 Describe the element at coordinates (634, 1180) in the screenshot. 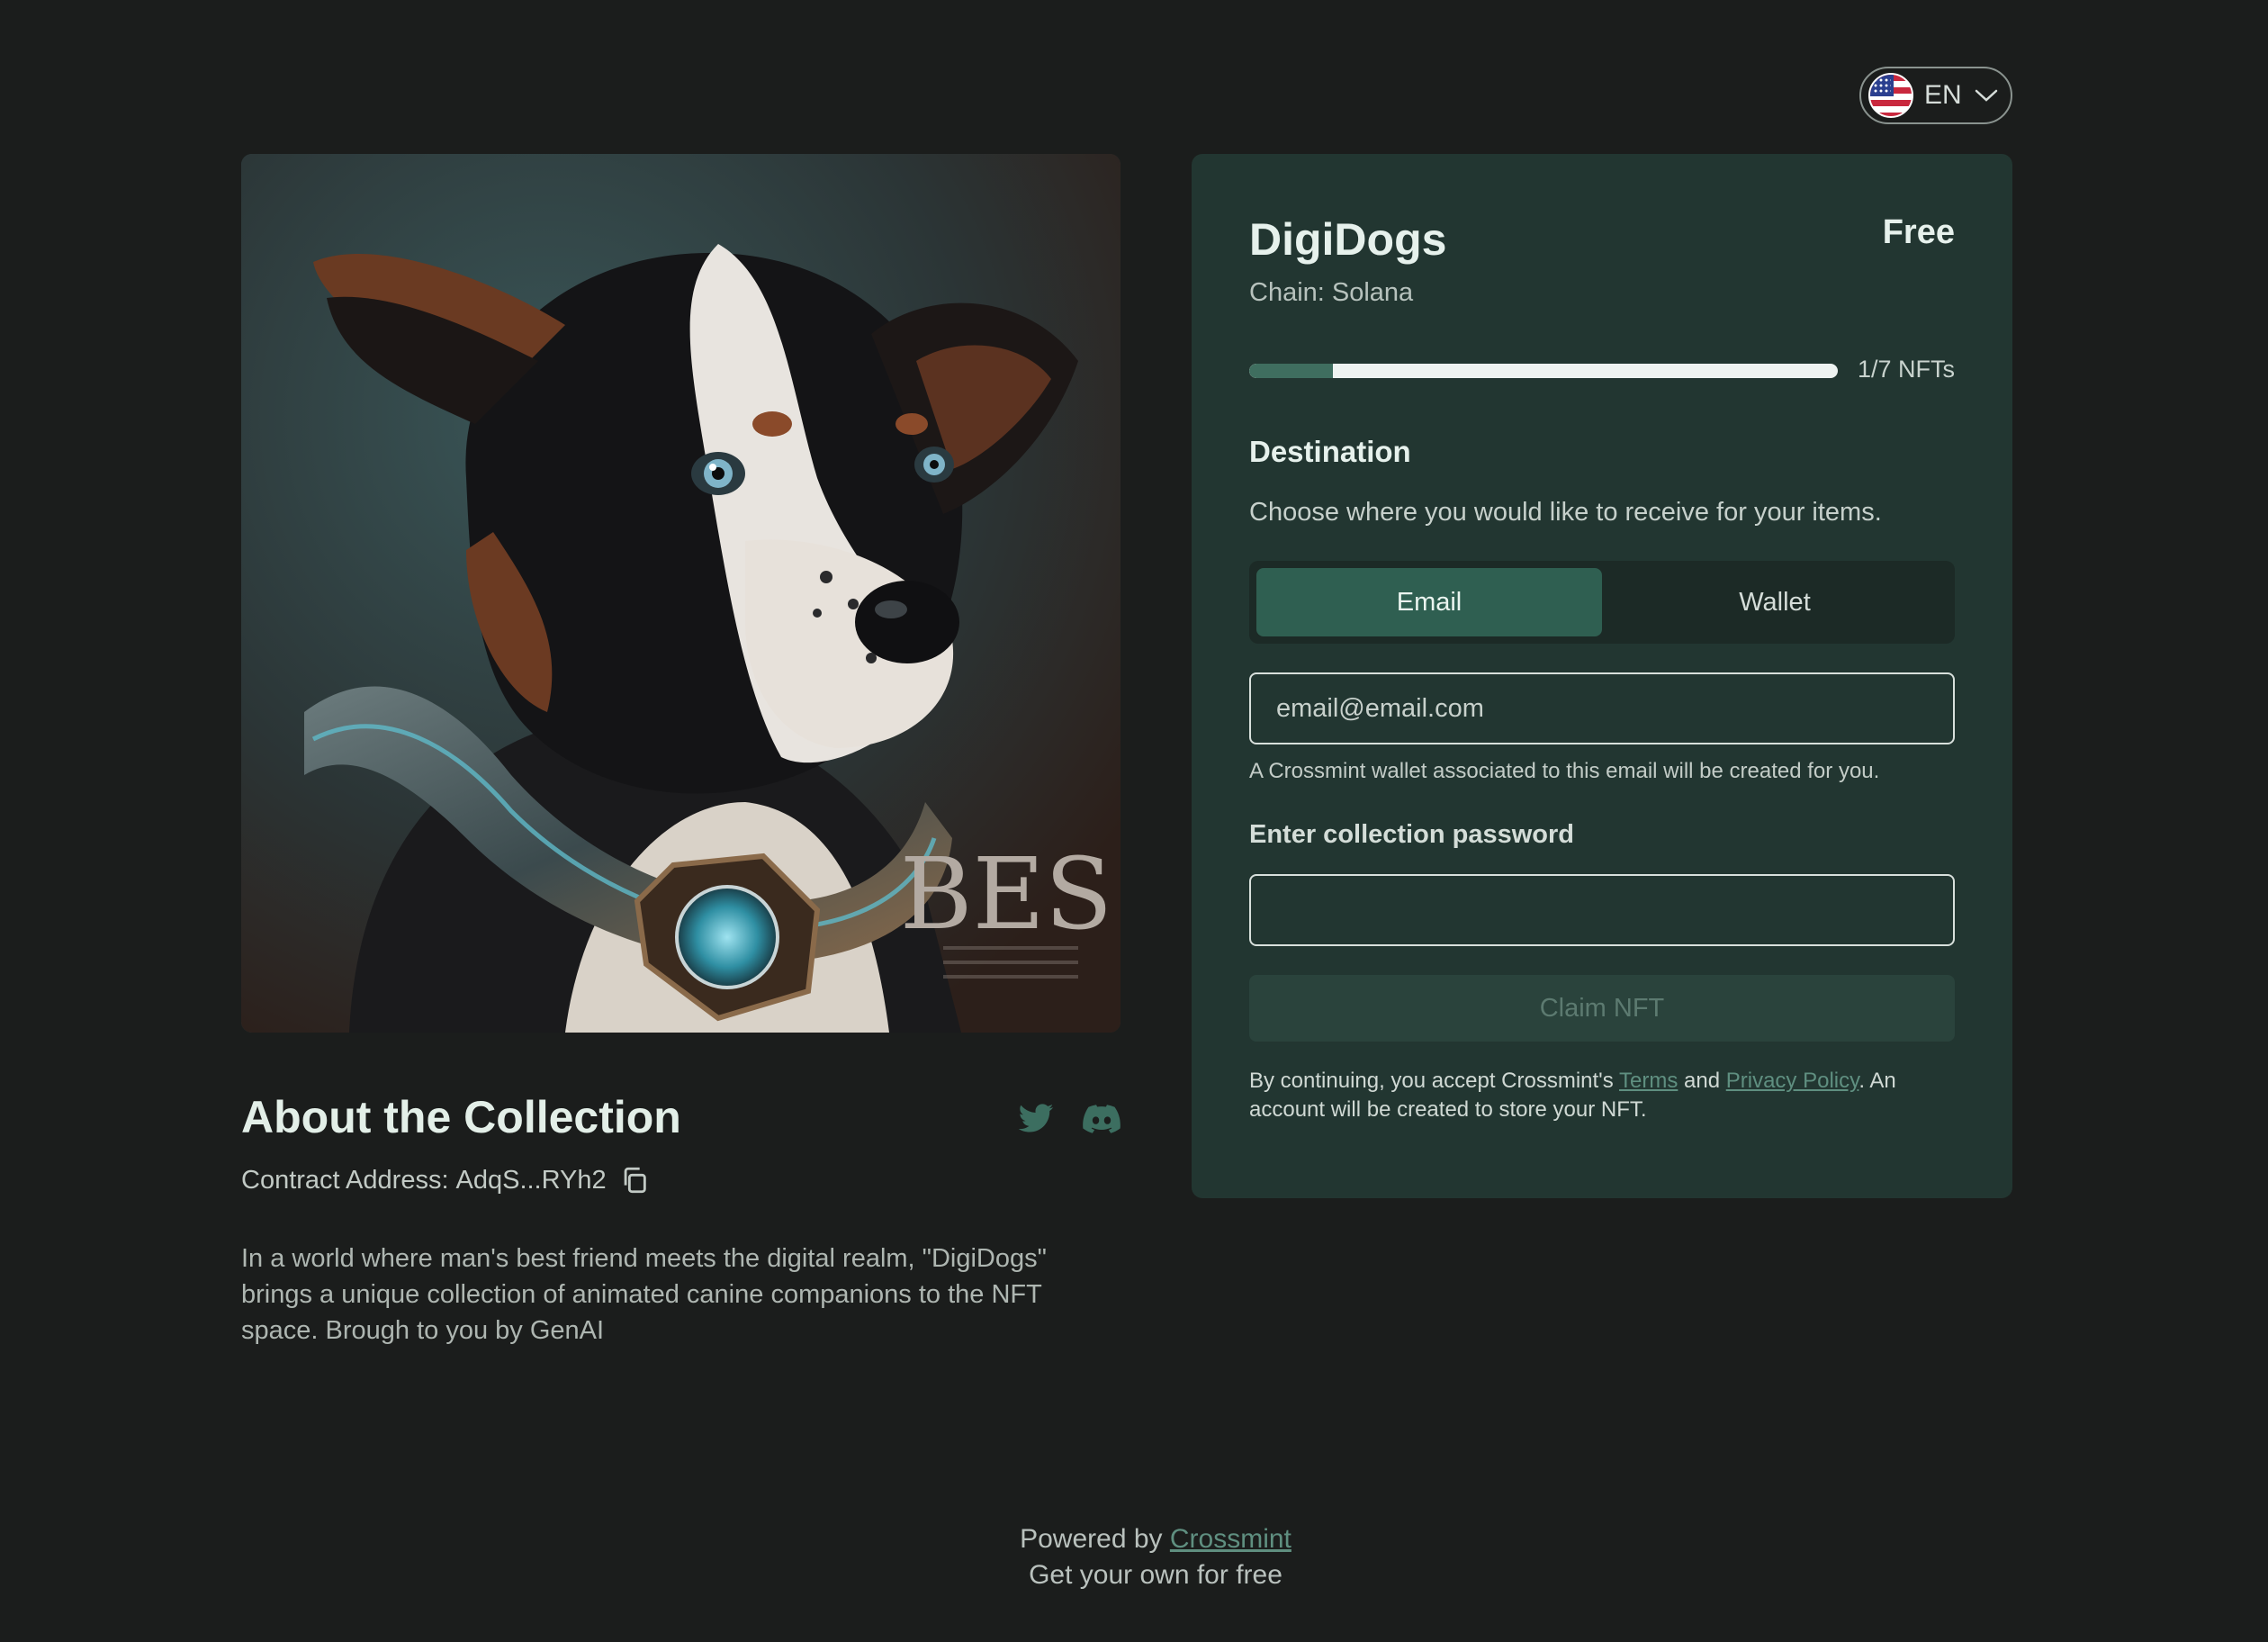

I see `copy-icon` at that location.